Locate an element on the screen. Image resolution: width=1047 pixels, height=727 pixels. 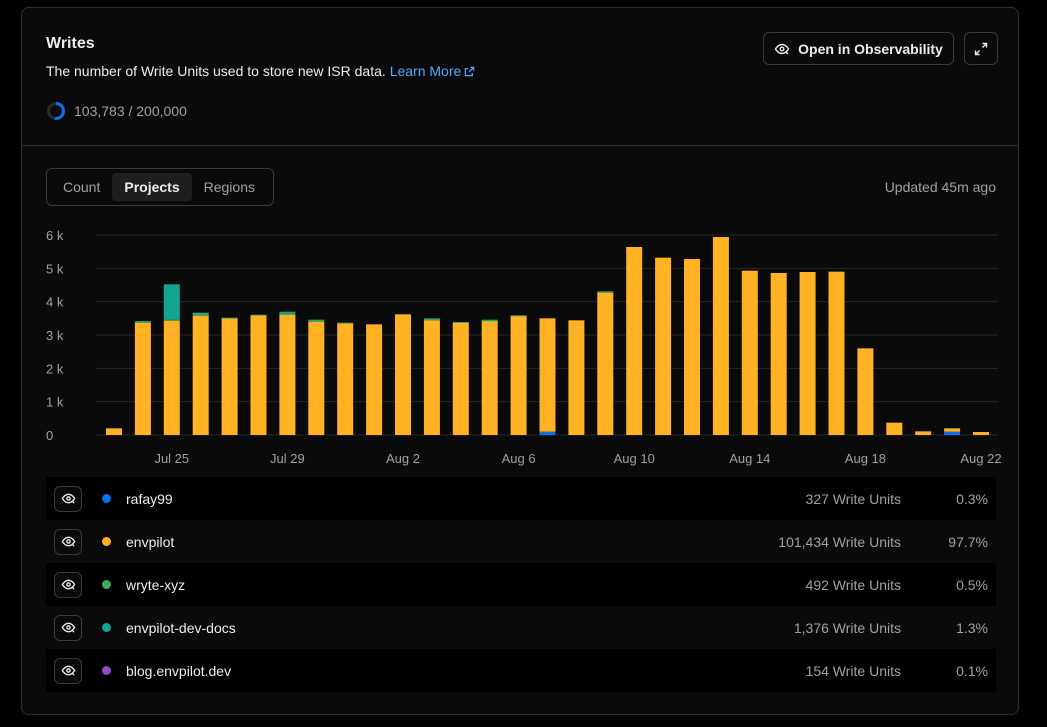
x-tick-label: Aug 18 is located at coordinates (865, 458).